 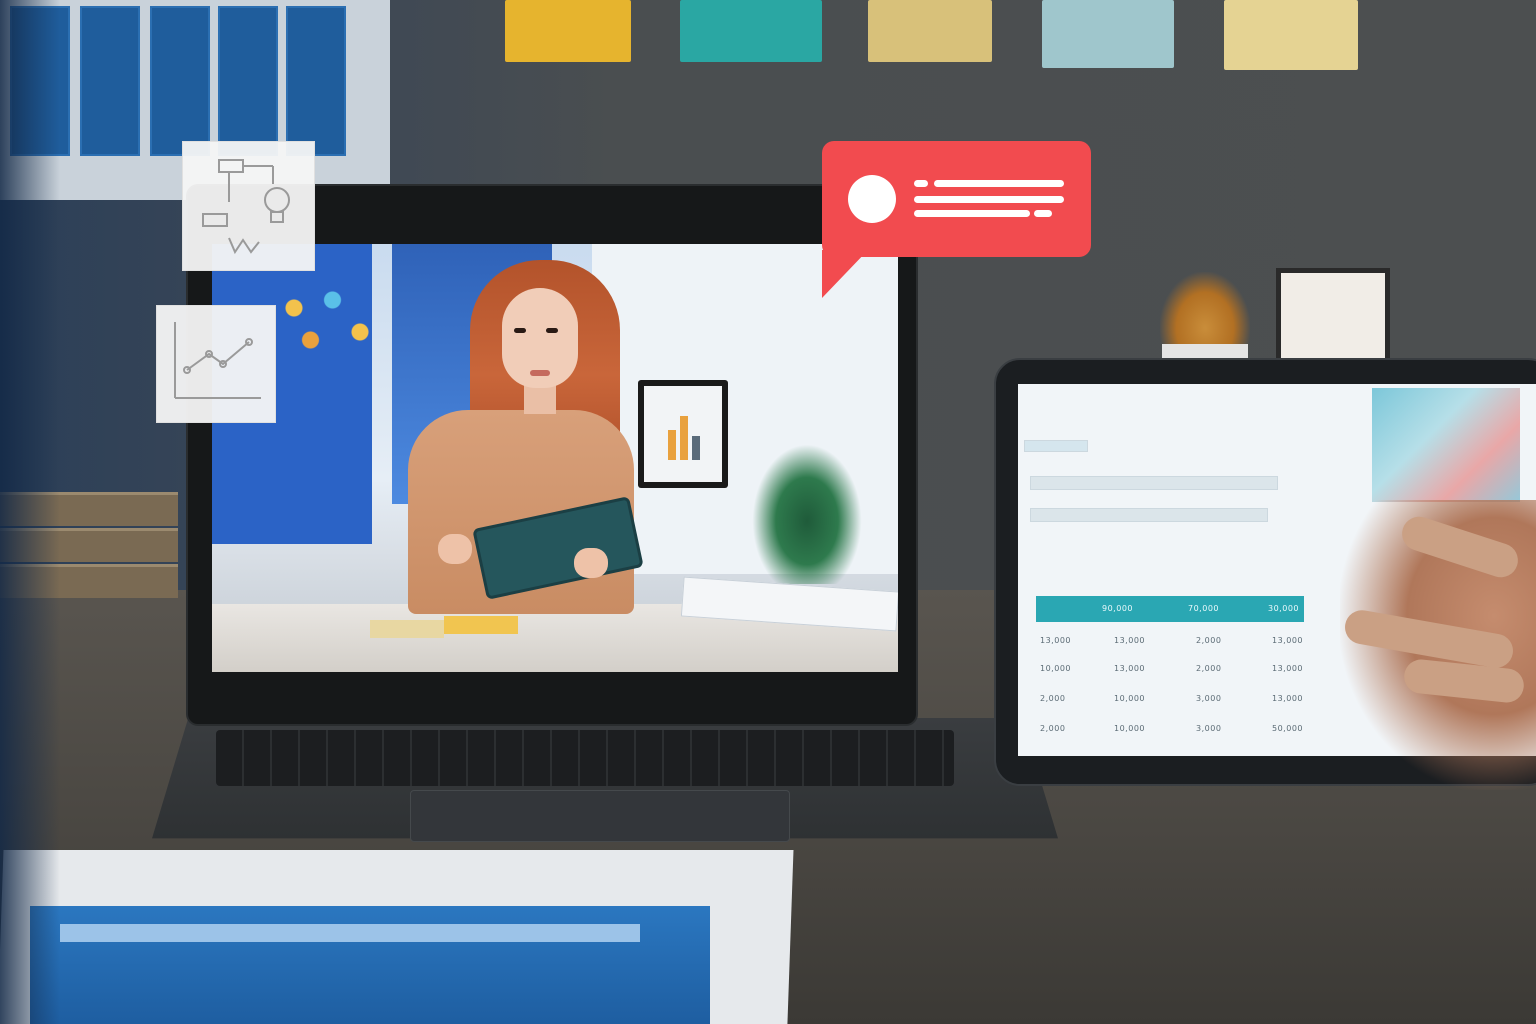 What do you see at coordinates (1287, 728) in the screenshot?
I see `table-cell: 50,000` at bounding box center [1287, 728].